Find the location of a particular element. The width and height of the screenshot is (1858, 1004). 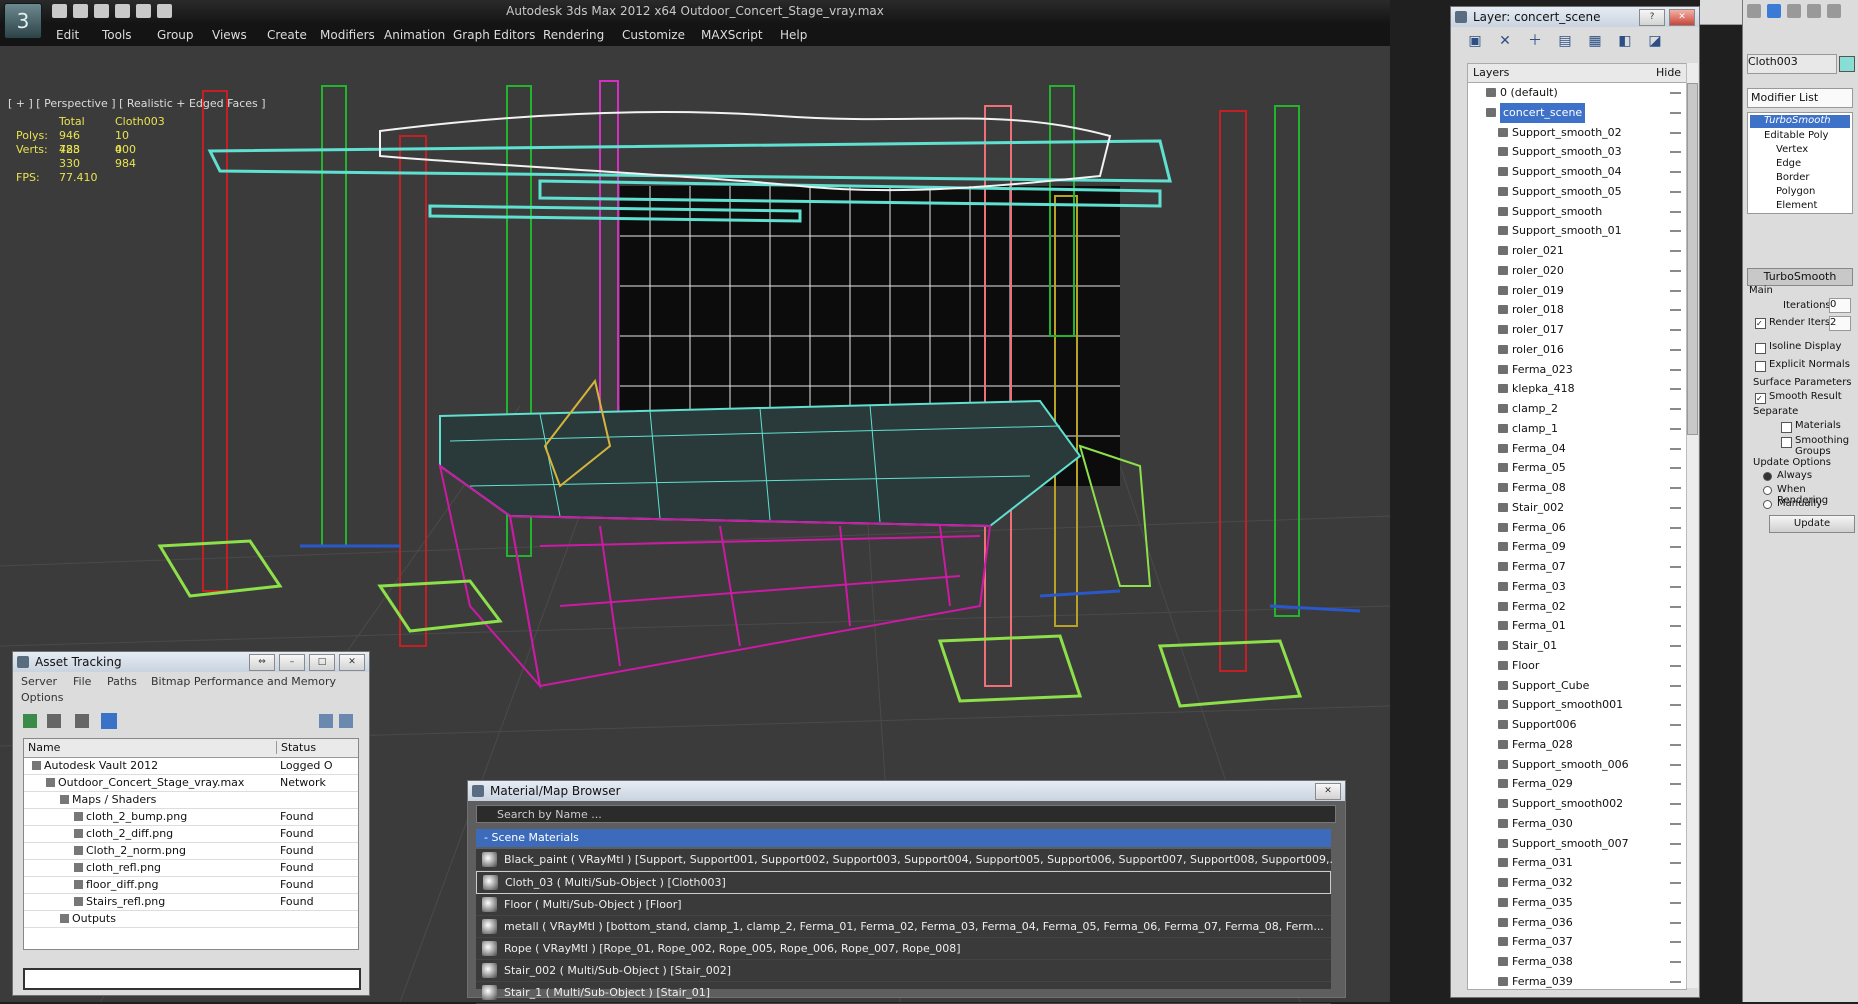

layer-row: Ferma_023 is located at coordinates (1577, 370).